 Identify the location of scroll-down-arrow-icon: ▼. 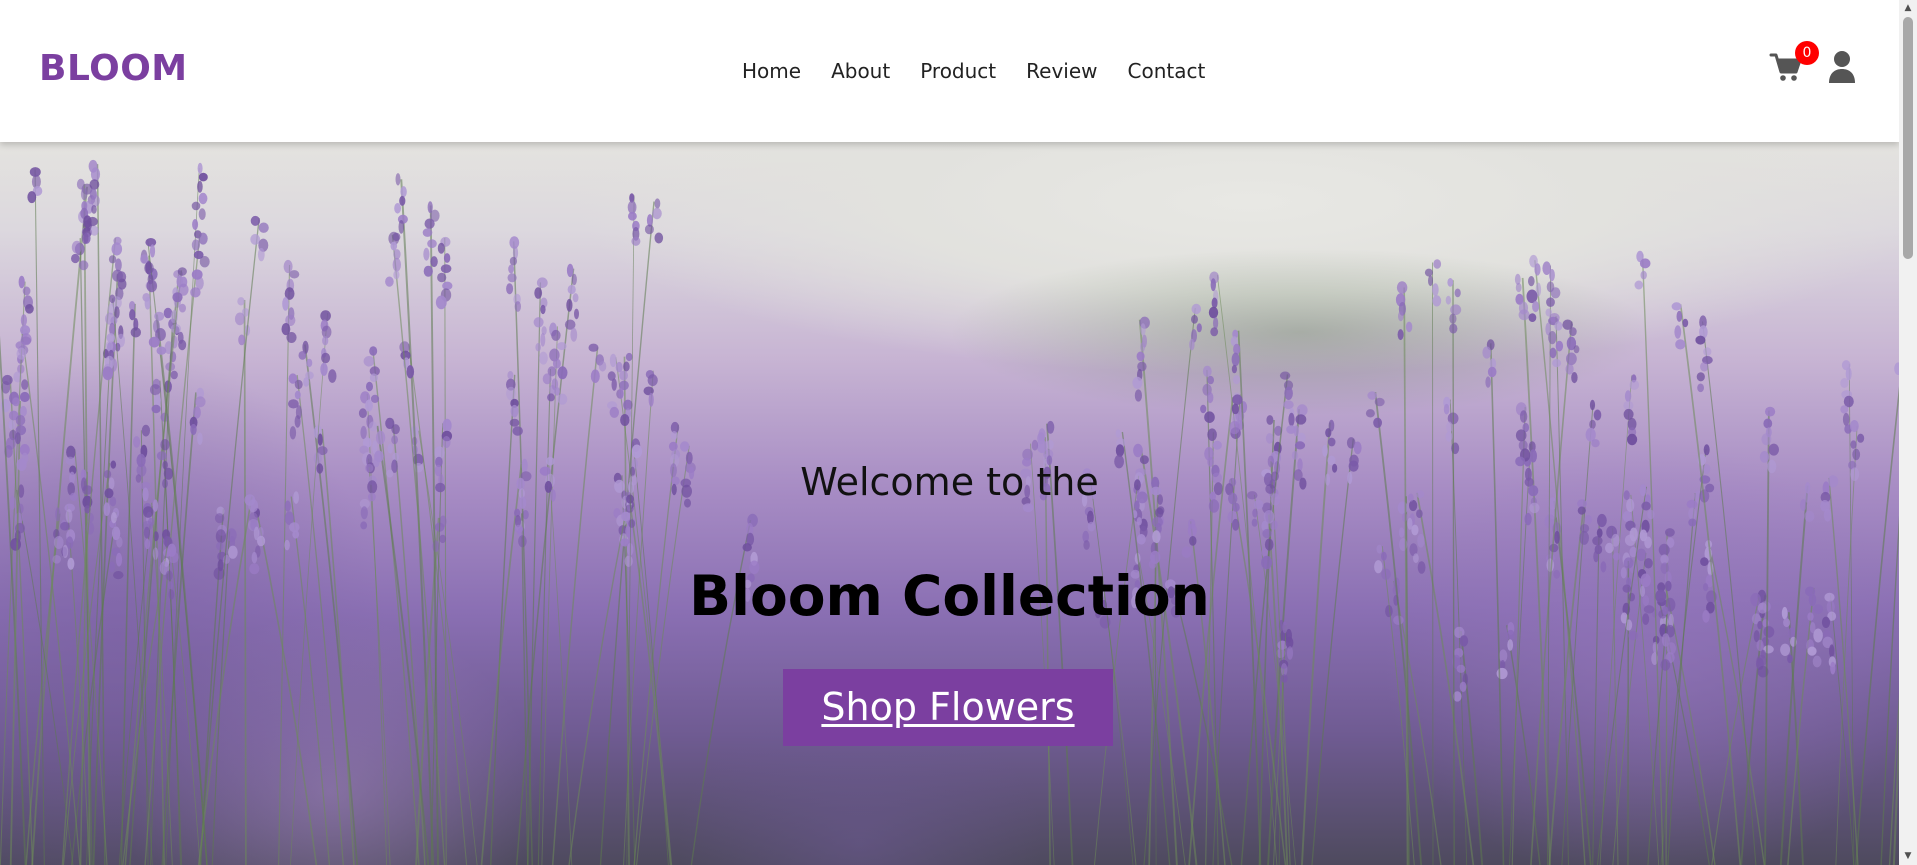
(1908, 856).